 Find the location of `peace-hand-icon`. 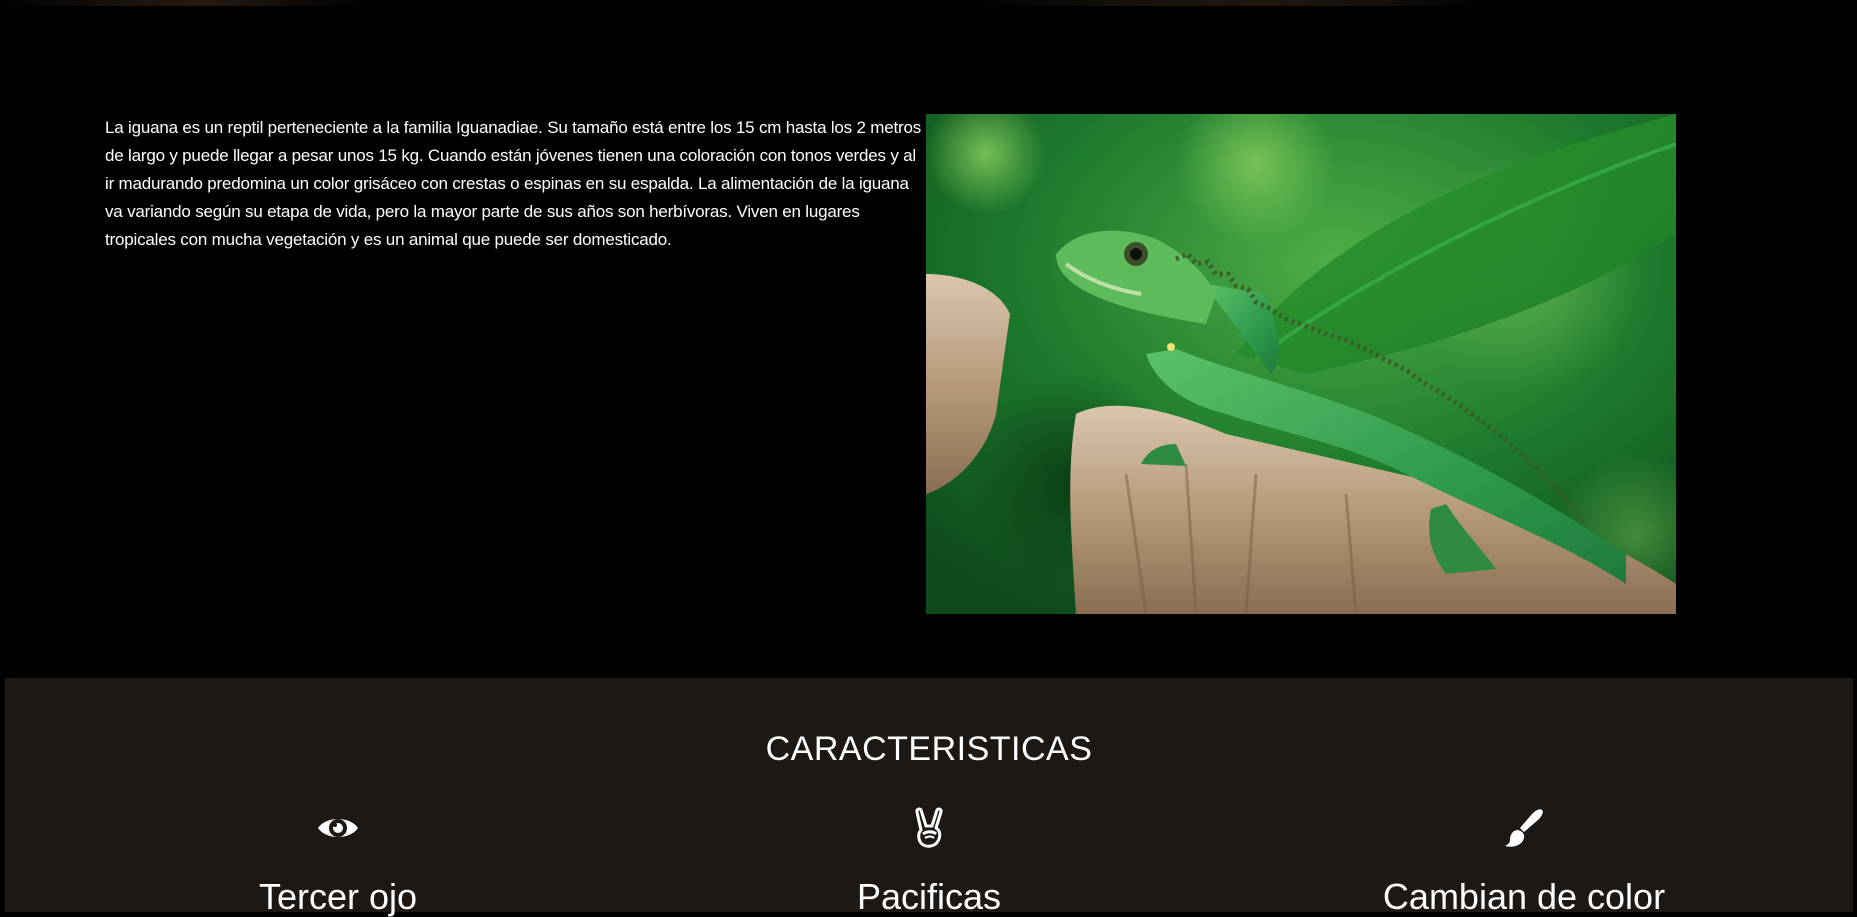

peace-hand-icon is located at coordinates (929, 828).